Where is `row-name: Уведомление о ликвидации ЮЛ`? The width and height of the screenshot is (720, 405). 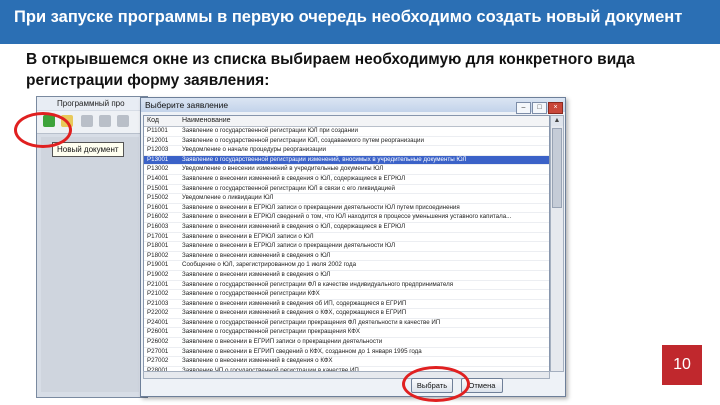
row-name: Уведомление о ликвидации ЮЛ is located at coordinates (228, 198).